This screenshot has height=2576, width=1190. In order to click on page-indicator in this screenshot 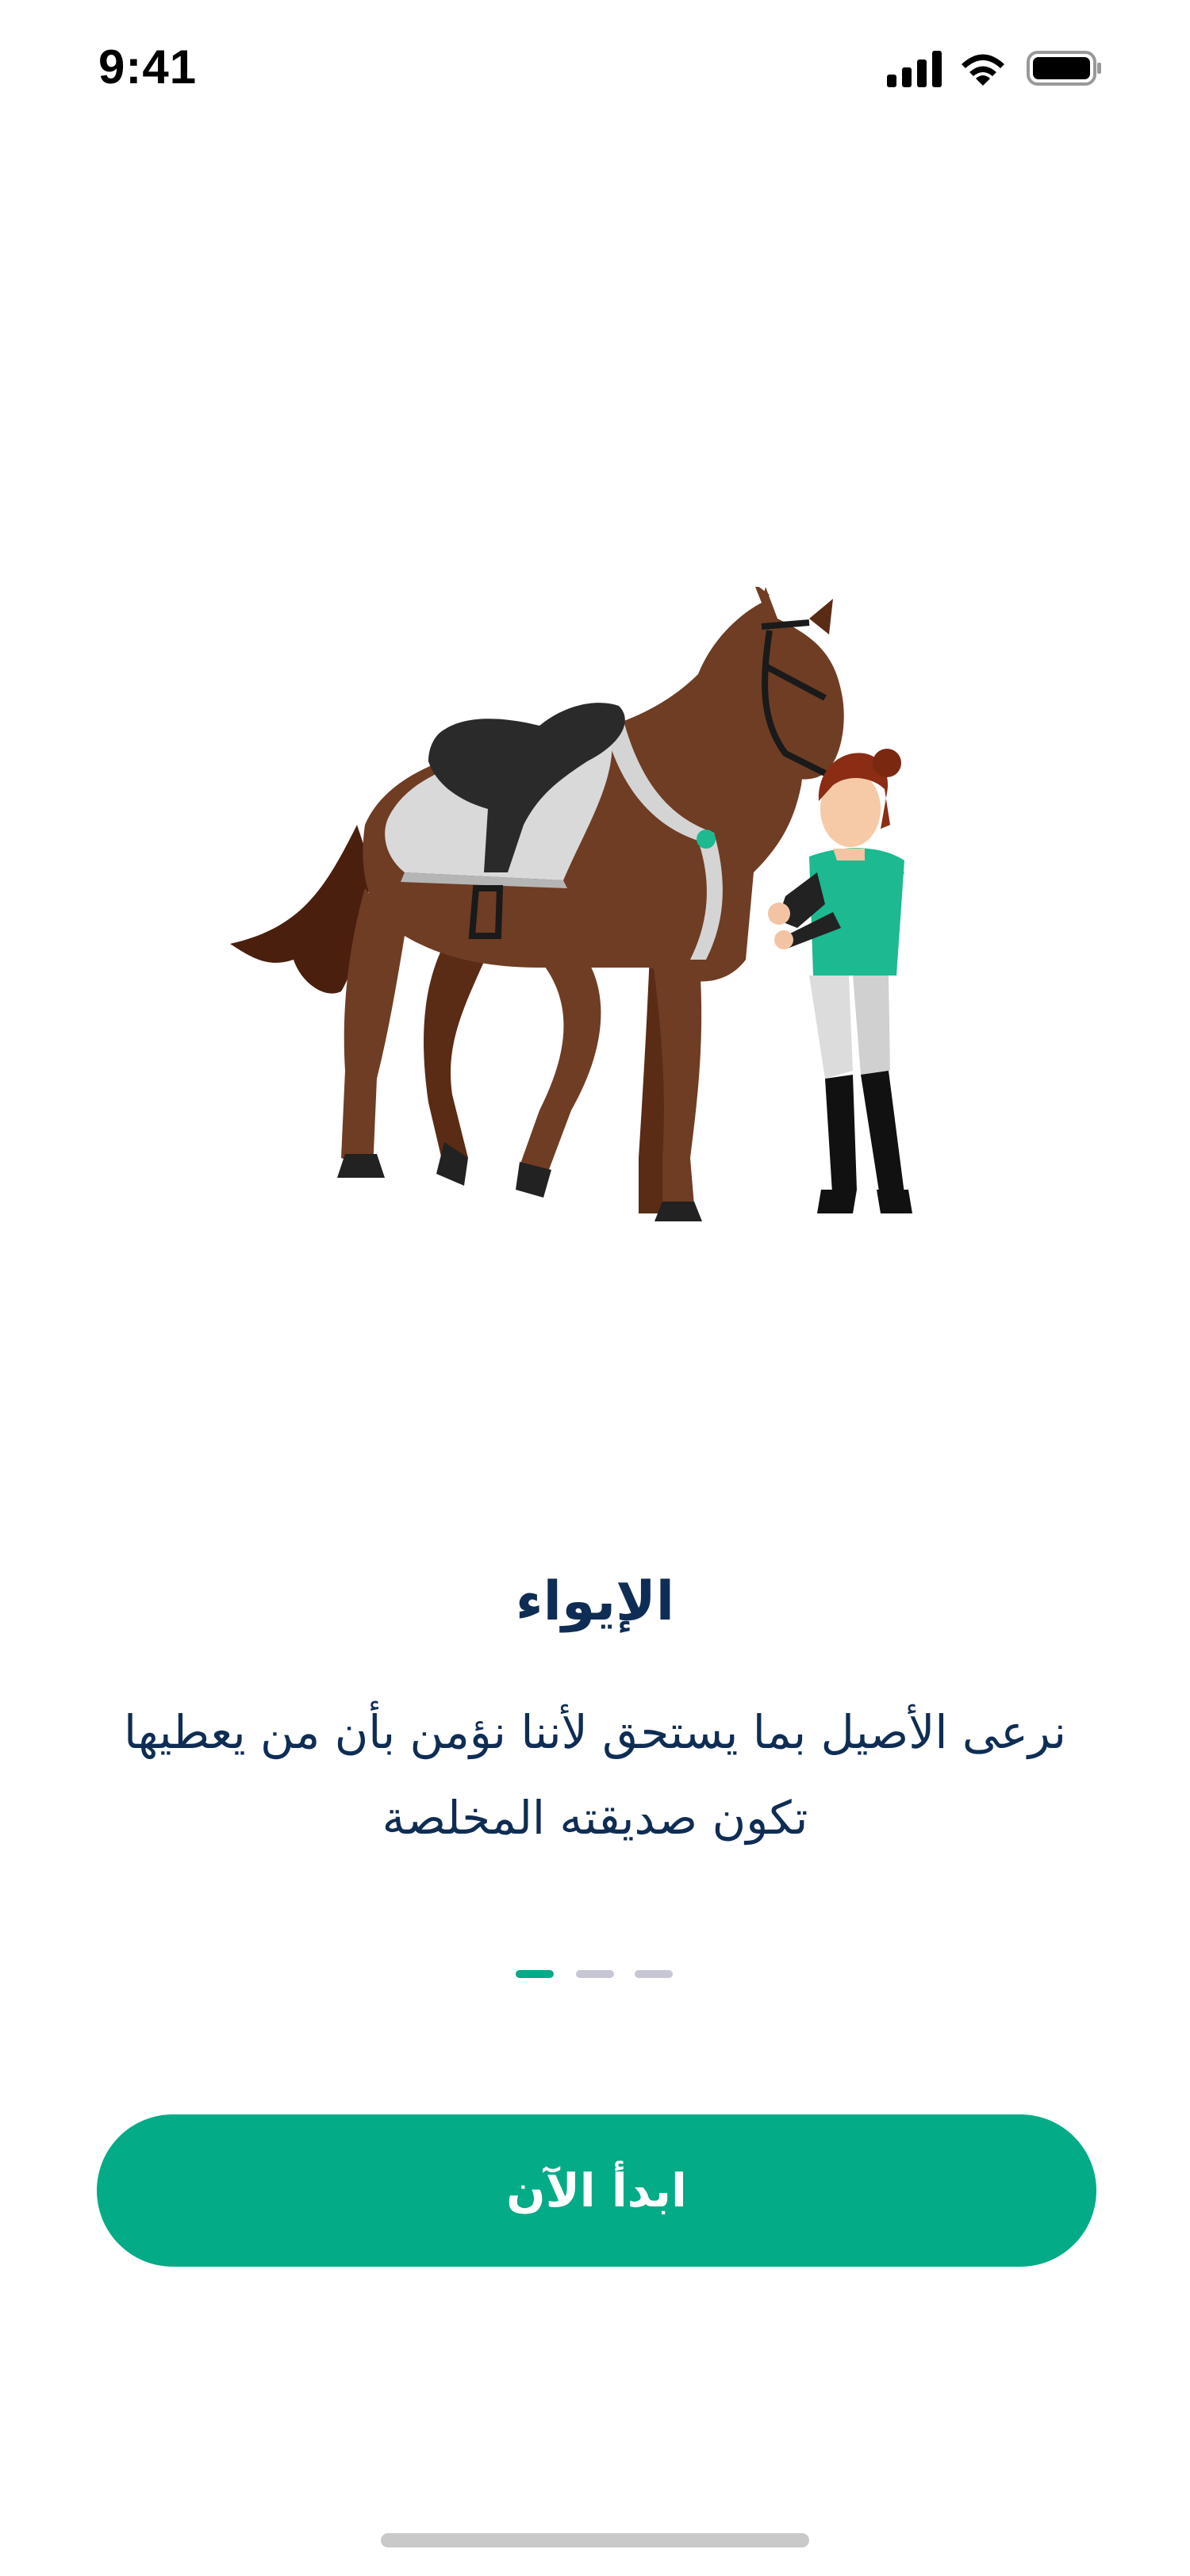, I will do `click(595, 1975)`.